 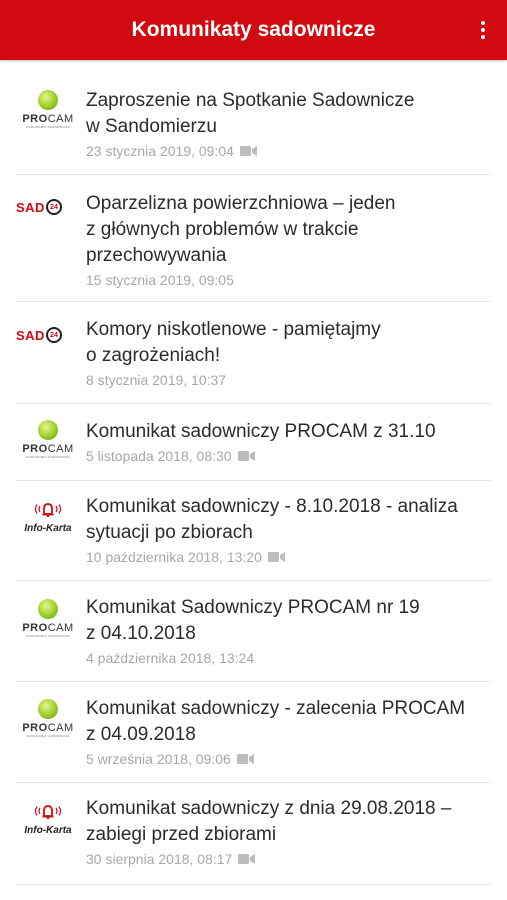 What do you see at coordinates (288, 456) in the screenshot?
I see `item-meta: 5 listopada 2018, 08:30` at bounding box center [288, 456].